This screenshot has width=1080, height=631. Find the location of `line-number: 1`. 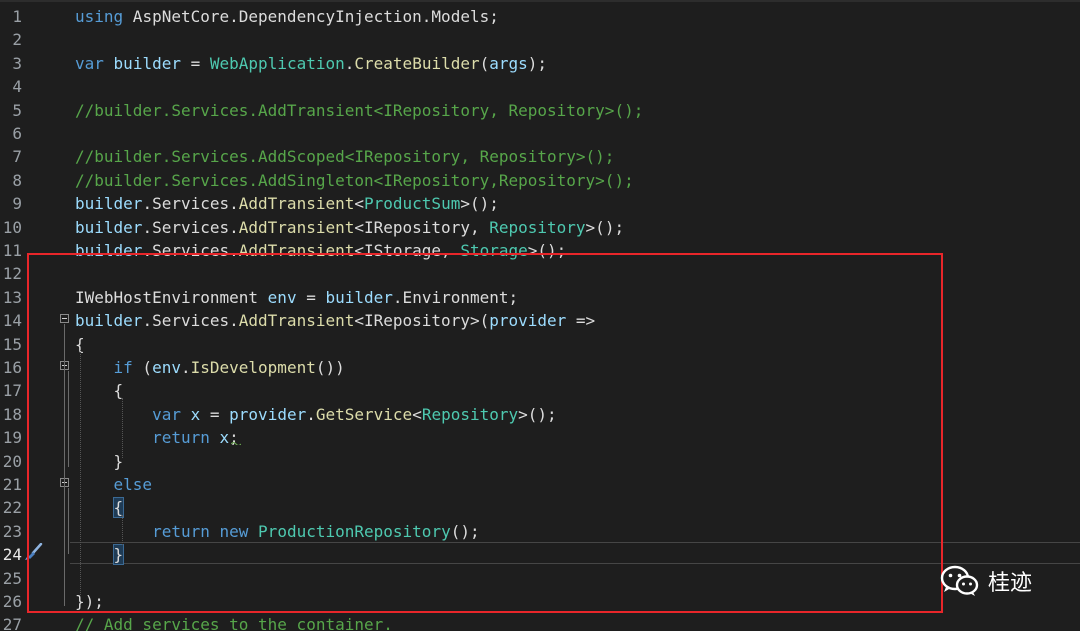

line-number: 1 is located at coordinates (17, 16).